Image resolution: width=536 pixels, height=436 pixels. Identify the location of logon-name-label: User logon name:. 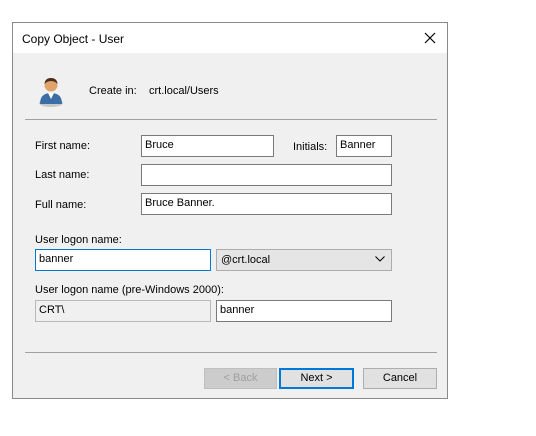
(78, 240).